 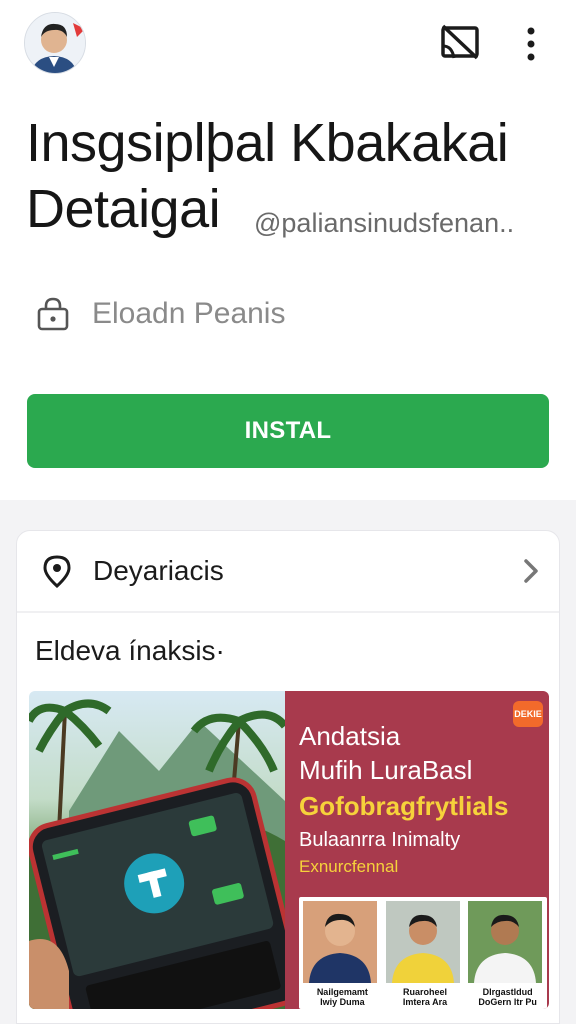 What do you see at coordinates (380, 840) in the screenshot?
I see `promo-line4: Bulaanrra Inimalty` at bounding box center [380, 840].